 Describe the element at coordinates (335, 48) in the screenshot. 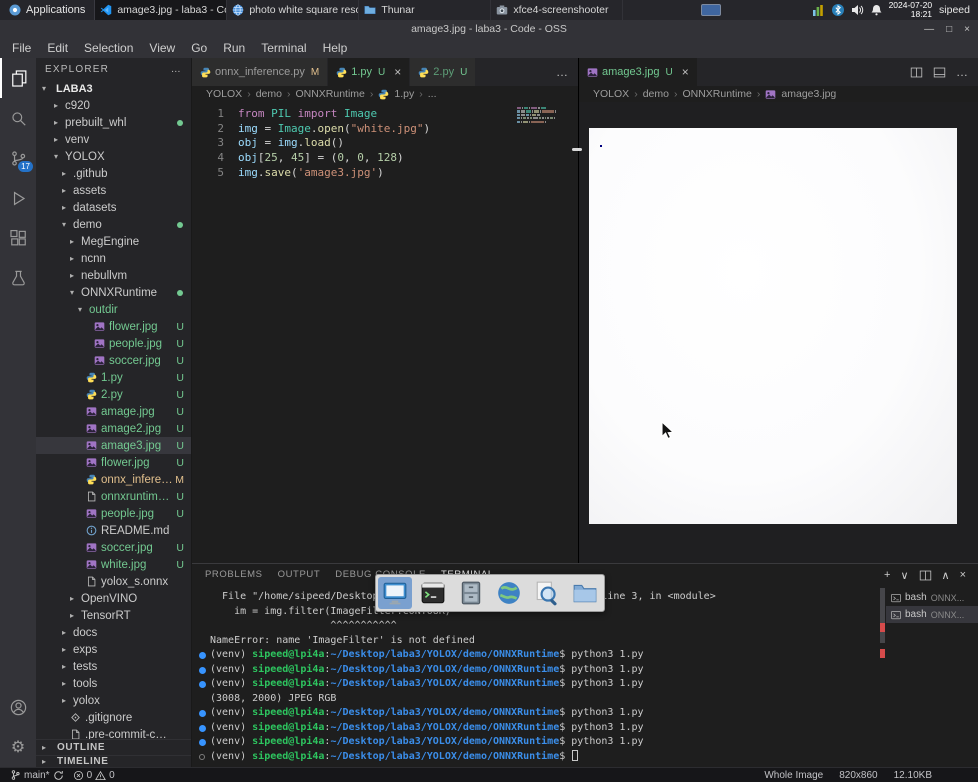

I see `menu-help: Help` at that location.